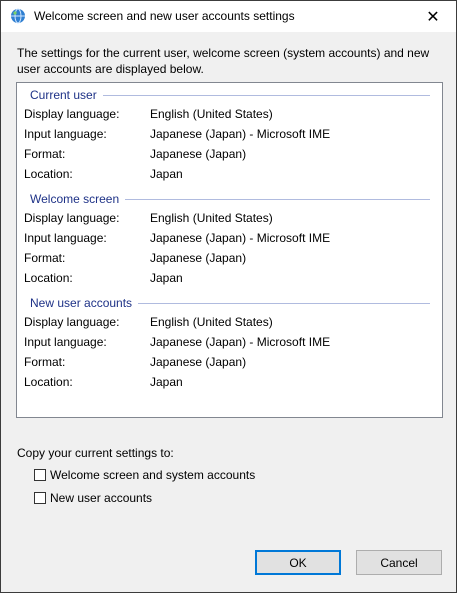  What do you see at coordinates (95, 453) in the screenshot?
I see `copy-settings-label: Copy your current settings to:` at bounding box center [95, 453].